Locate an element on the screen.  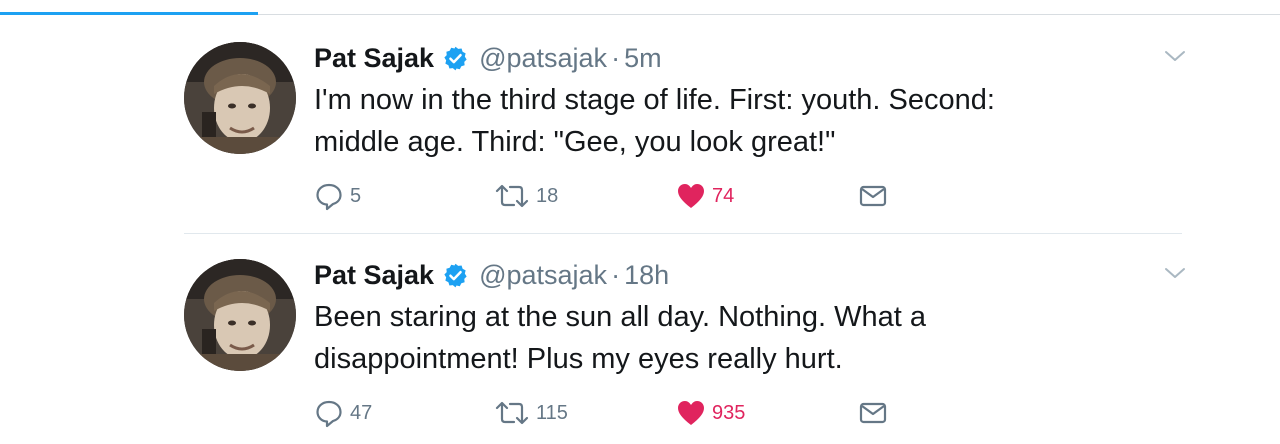
retweet-button: 115 is located at coordinates (531, 413).